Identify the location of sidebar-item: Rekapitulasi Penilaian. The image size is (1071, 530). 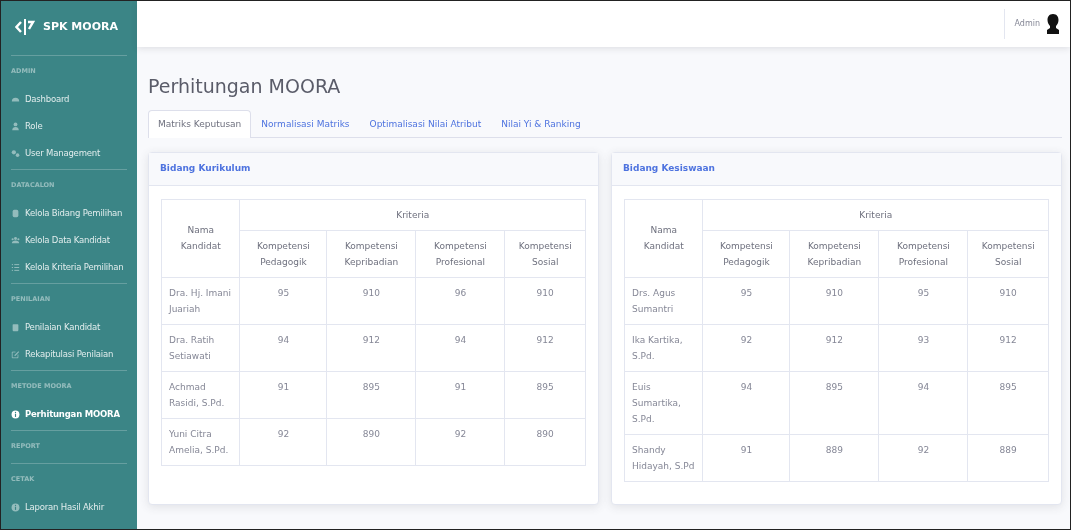
(69, 354).